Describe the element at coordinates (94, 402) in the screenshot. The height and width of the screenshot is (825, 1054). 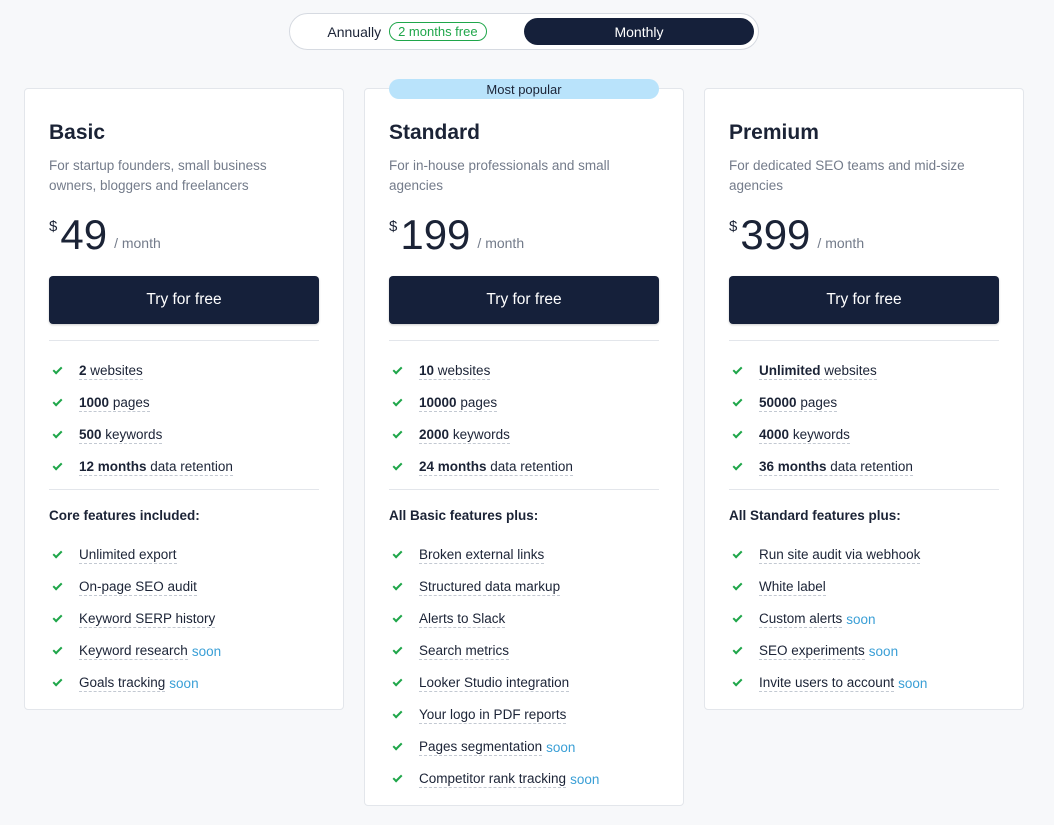
I see `limit-value: 1000` at that location.